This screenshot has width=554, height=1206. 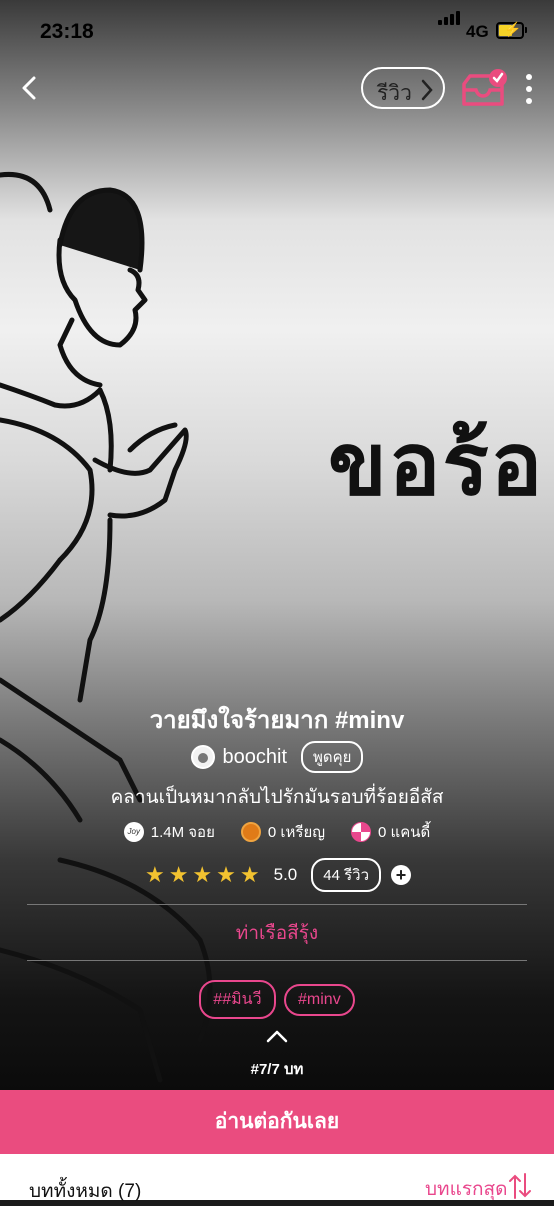 What do you see at coordinates (277, 33) in the screenshot?
I see `status-bar: 23:18 4G ⚡` at bounding box center [277, 33].